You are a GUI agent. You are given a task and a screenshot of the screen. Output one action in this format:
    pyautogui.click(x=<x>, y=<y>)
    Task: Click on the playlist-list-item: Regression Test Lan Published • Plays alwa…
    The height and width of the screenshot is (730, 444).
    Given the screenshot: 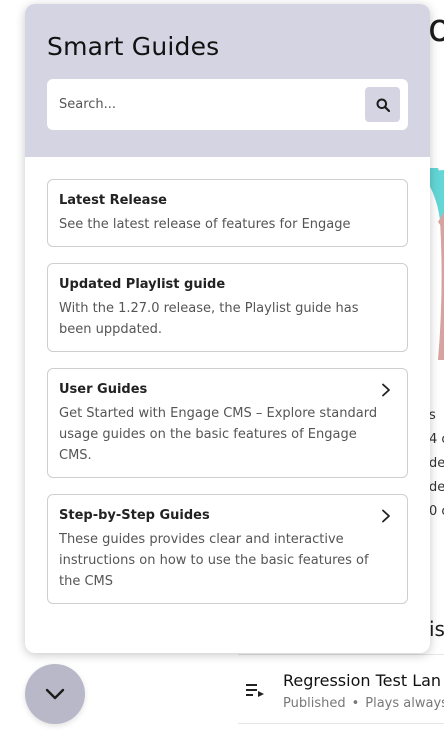 What is the action you would take?
    pyautogui.click(x=341, y=689)
    